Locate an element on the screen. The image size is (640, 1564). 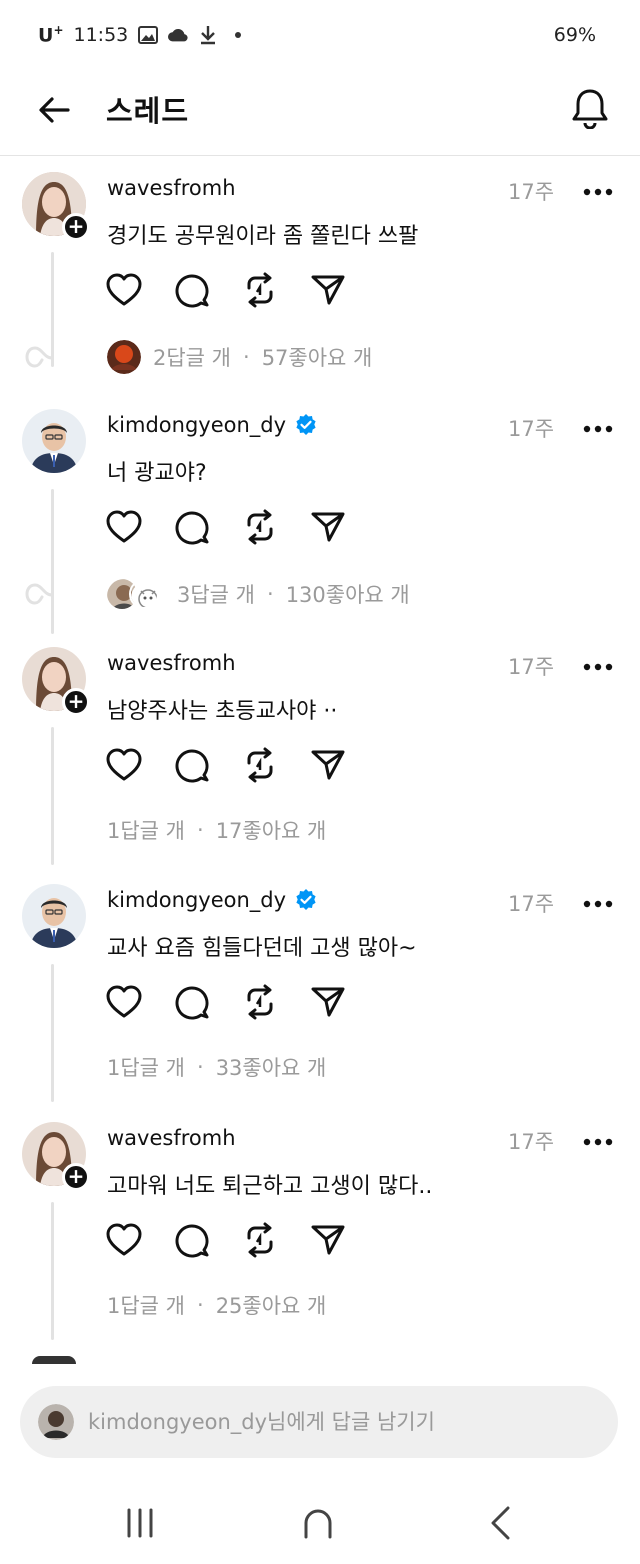
reply-bar is located at coordinates (319, 1422).